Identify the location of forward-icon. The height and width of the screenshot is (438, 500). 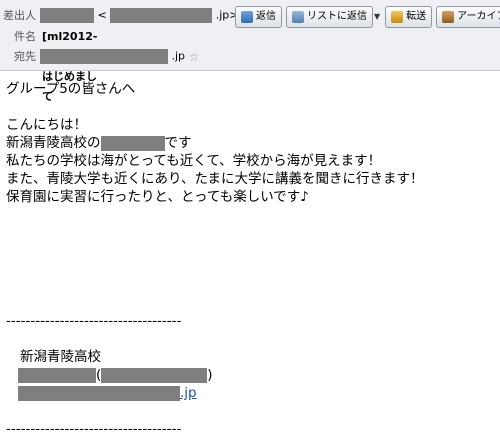
(397, 17).